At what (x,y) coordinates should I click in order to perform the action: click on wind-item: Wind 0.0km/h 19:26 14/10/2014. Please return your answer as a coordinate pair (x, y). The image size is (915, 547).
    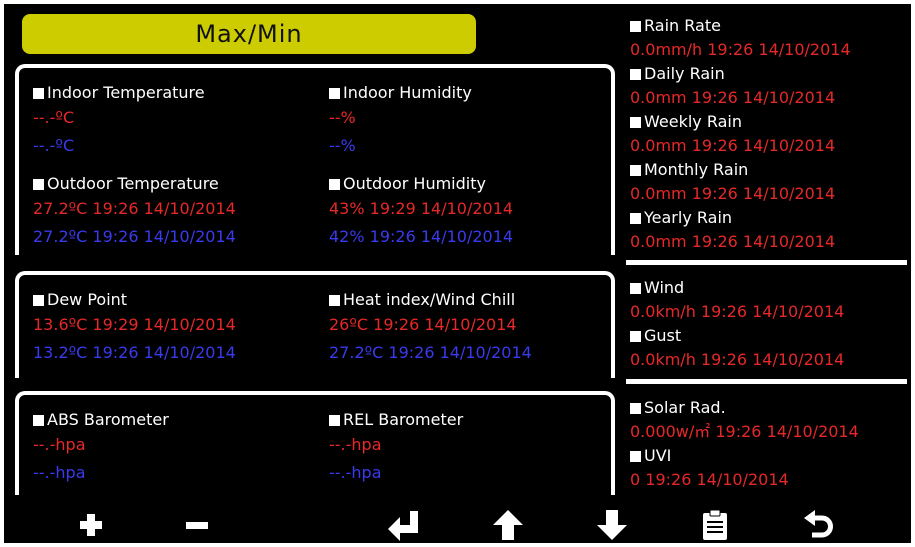
    Looking at the image, I should click on (770, 302).